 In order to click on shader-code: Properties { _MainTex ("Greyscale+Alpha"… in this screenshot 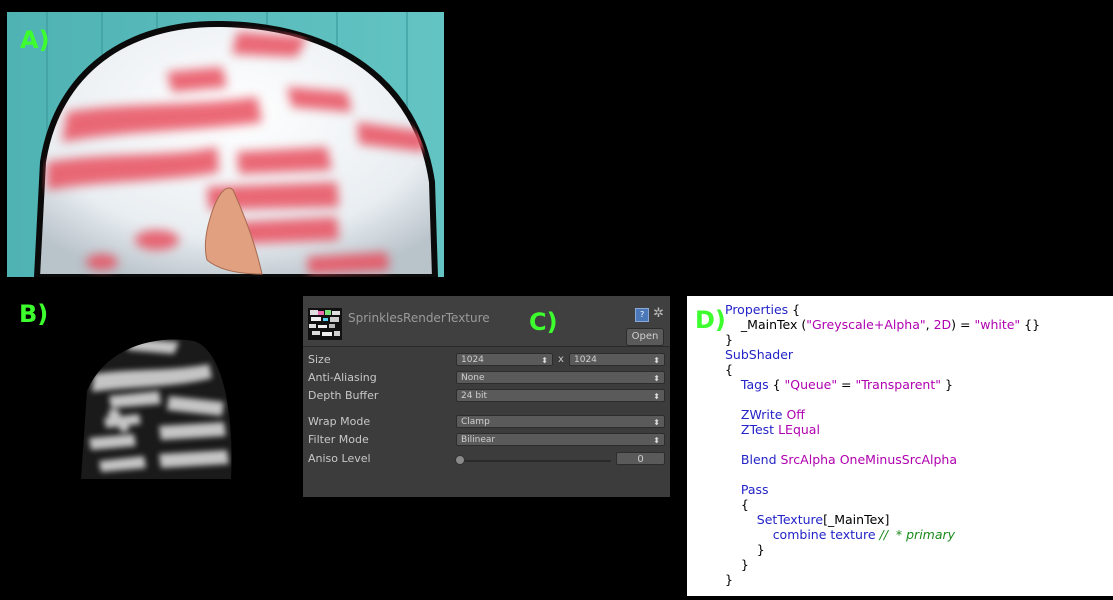, I will do `click(882, 444)`.